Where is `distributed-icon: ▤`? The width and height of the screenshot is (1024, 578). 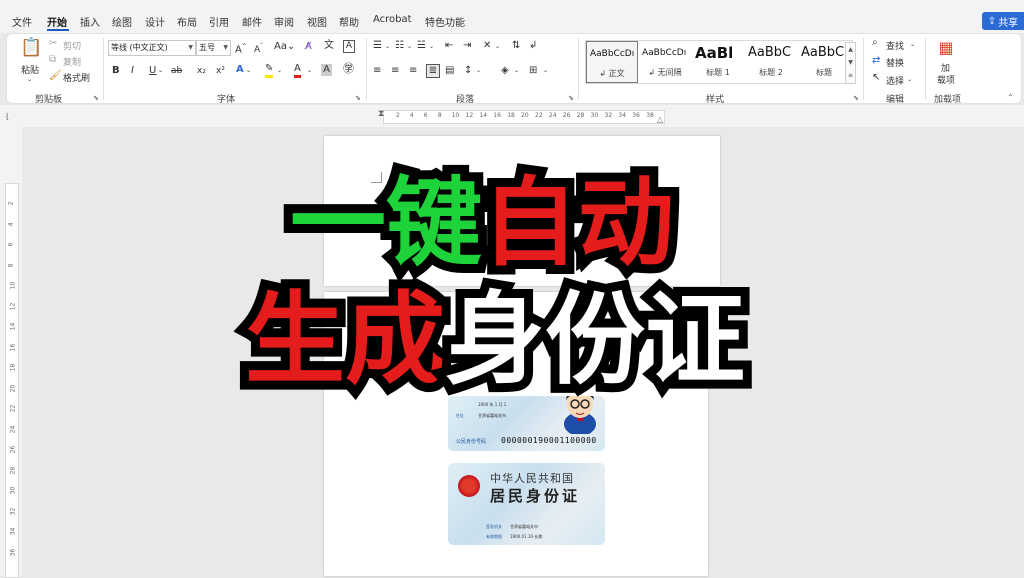 distributed-icon: ▤ is located at coordinates (449, 71).